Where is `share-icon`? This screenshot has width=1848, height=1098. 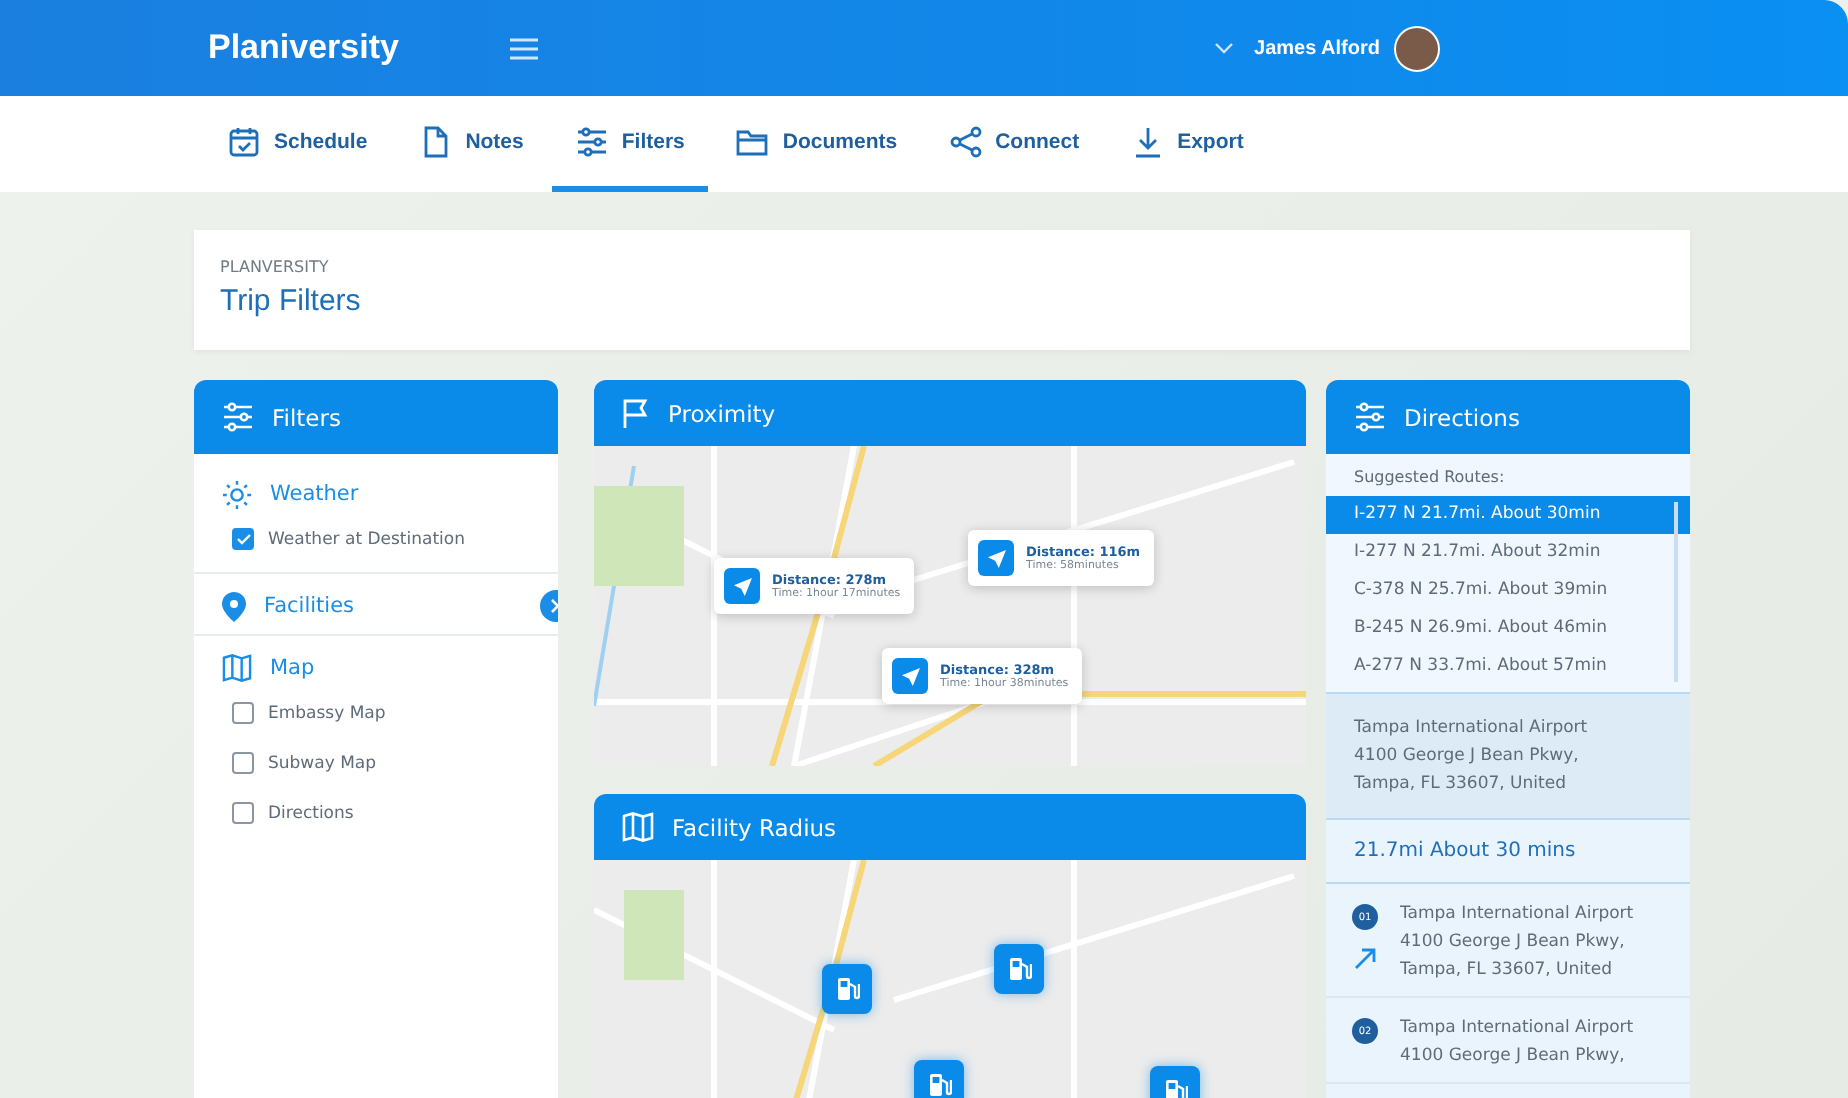
share-icon is located at coordinates (965, 141).